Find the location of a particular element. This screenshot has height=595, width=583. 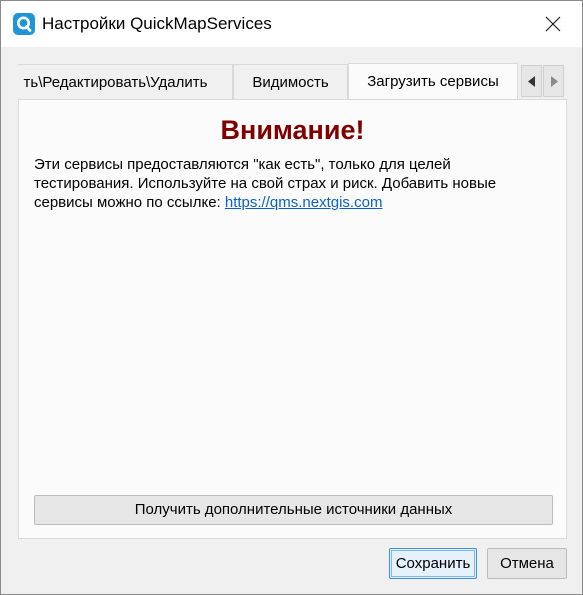

save-button: Сохранить is located at coordinates (433, 563).